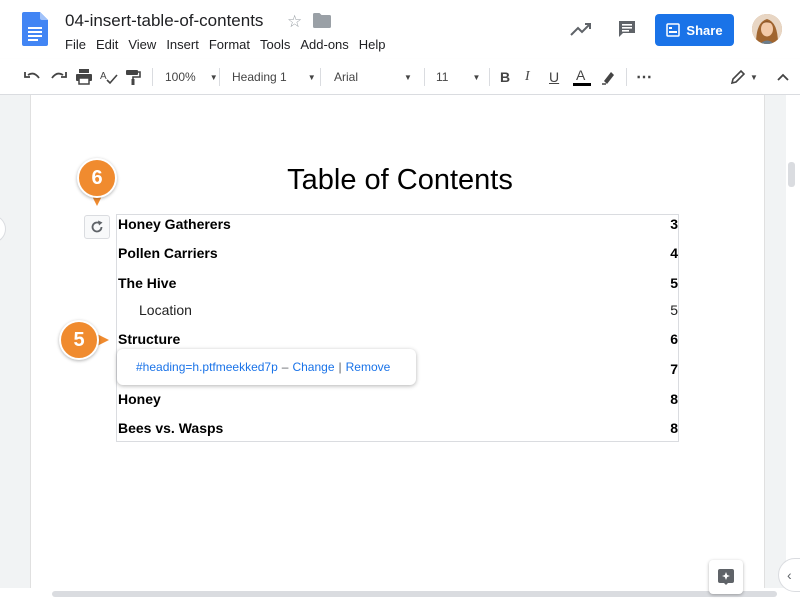  I want to click on toc-entry: Location 5, so click(399, 312).